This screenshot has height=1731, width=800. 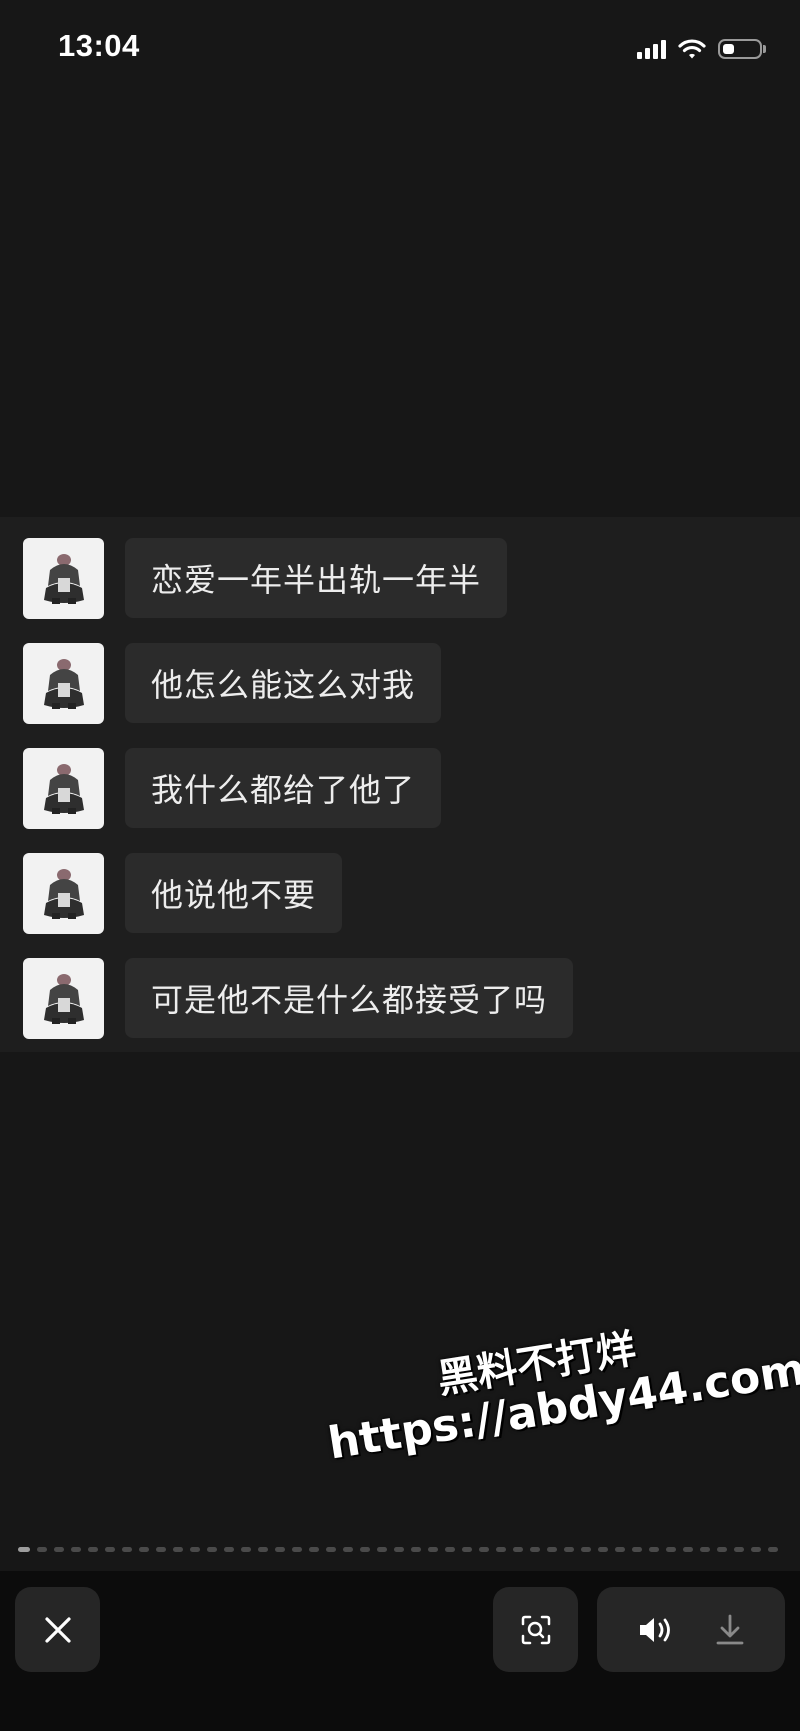 I want to click on status-icons, so click(x=701, y=49).